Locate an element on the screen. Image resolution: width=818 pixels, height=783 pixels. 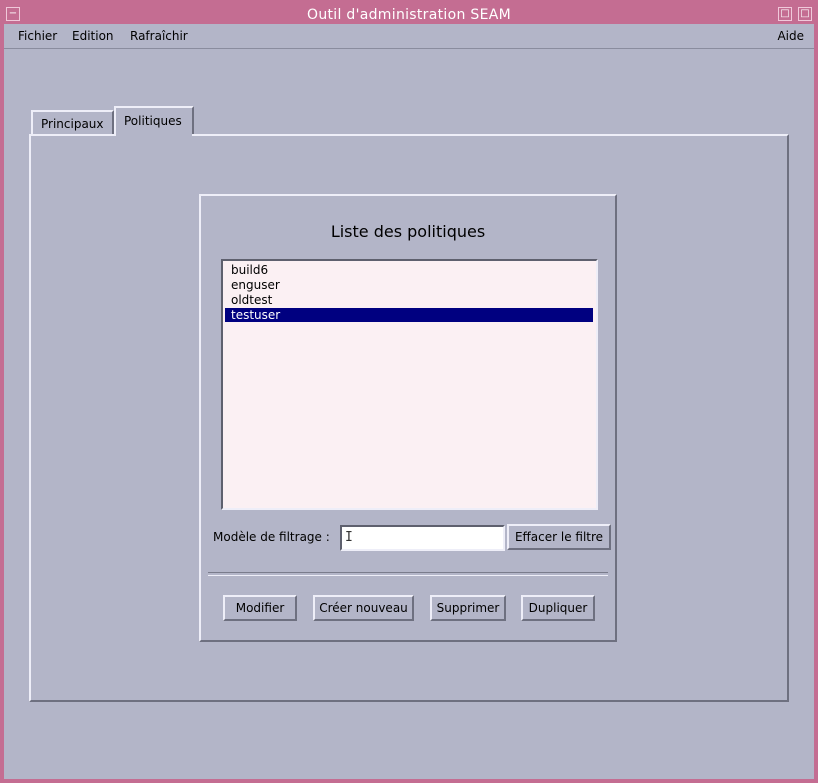
title-bar: Outil d'administration SEAM is located at coordinates (409, 15).